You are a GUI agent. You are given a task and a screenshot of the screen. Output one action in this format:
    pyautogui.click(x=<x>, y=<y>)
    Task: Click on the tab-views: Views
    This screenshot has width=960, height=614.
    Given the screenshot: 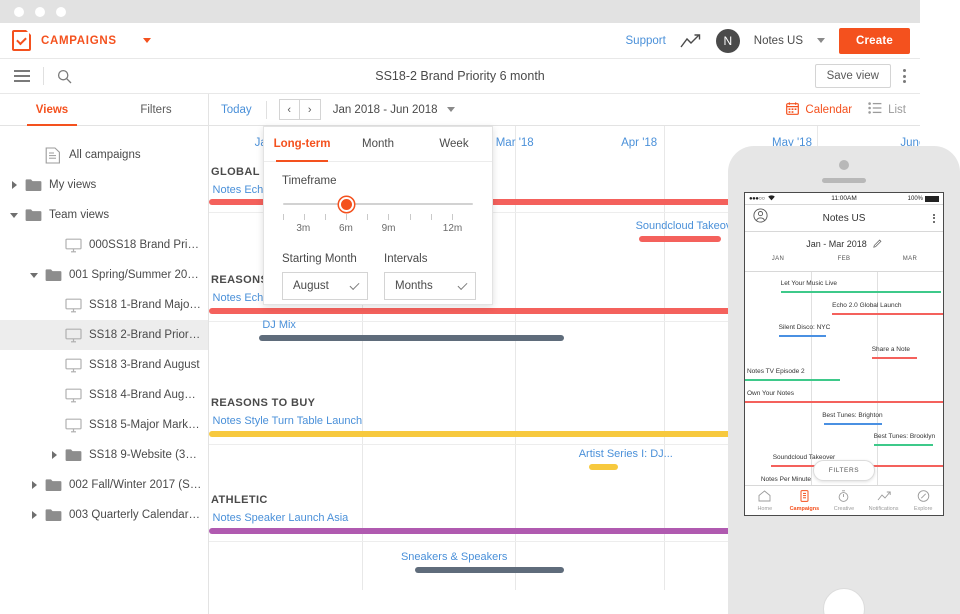 What is the action you would take?
    pyautogui.click(x=52, y=110)
    